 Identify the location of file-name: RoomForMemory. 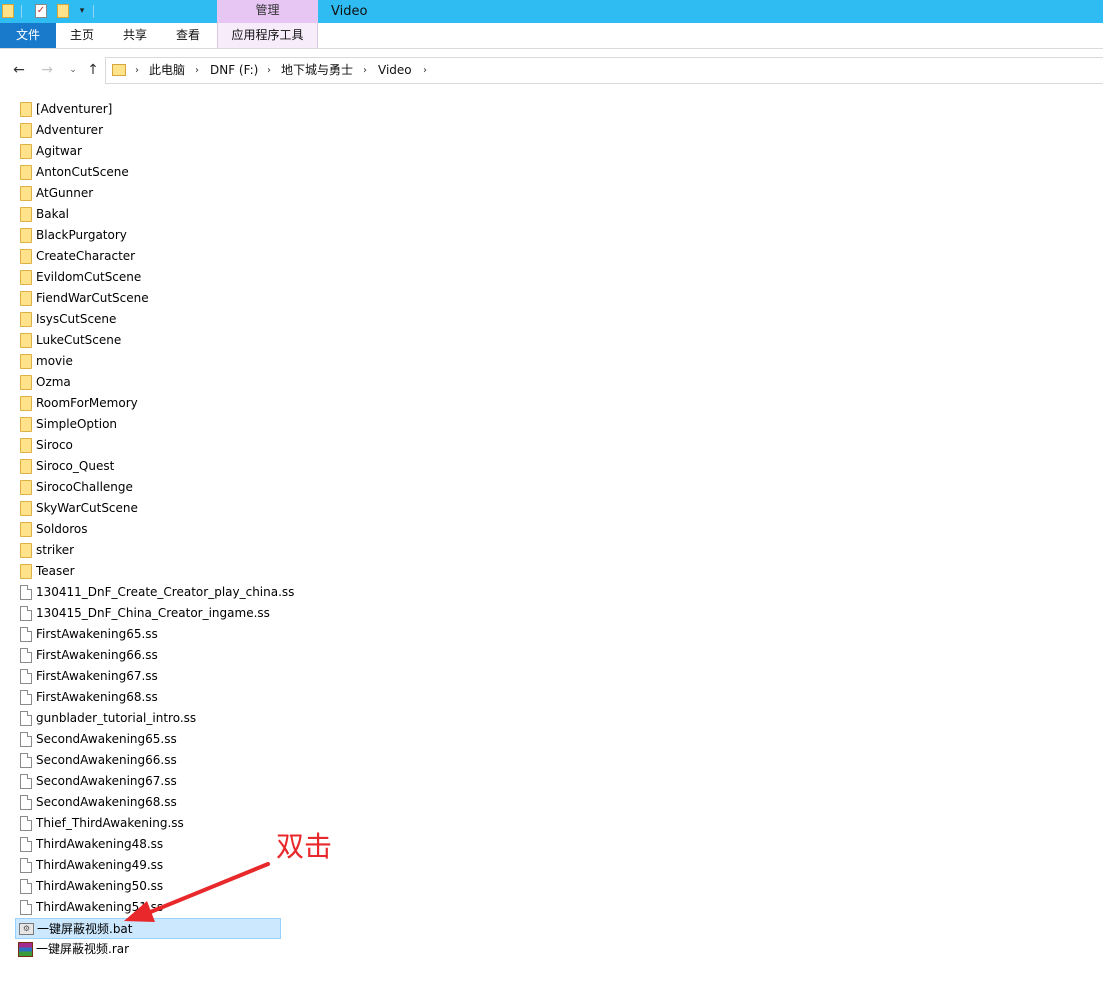
(87, 403).